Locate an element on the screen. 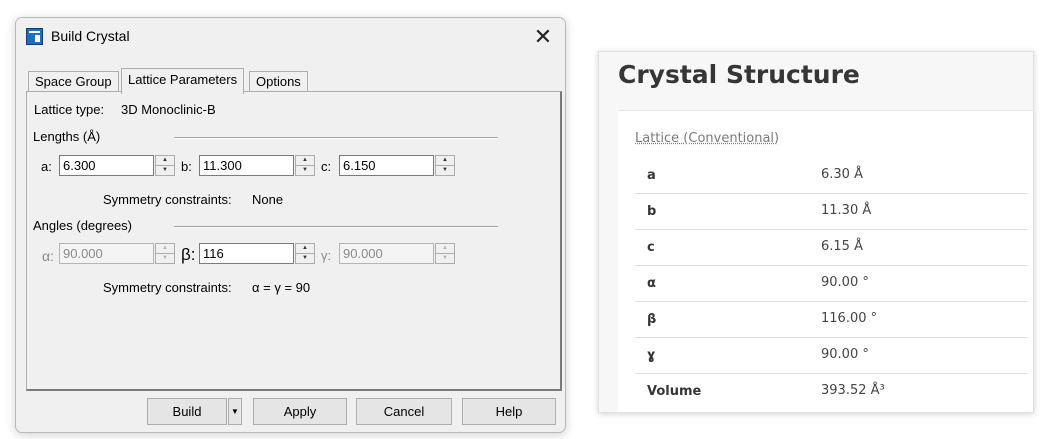 The width and height of the screenshot is (1046, 439). row-key: β is located at coordinates (652, 319).